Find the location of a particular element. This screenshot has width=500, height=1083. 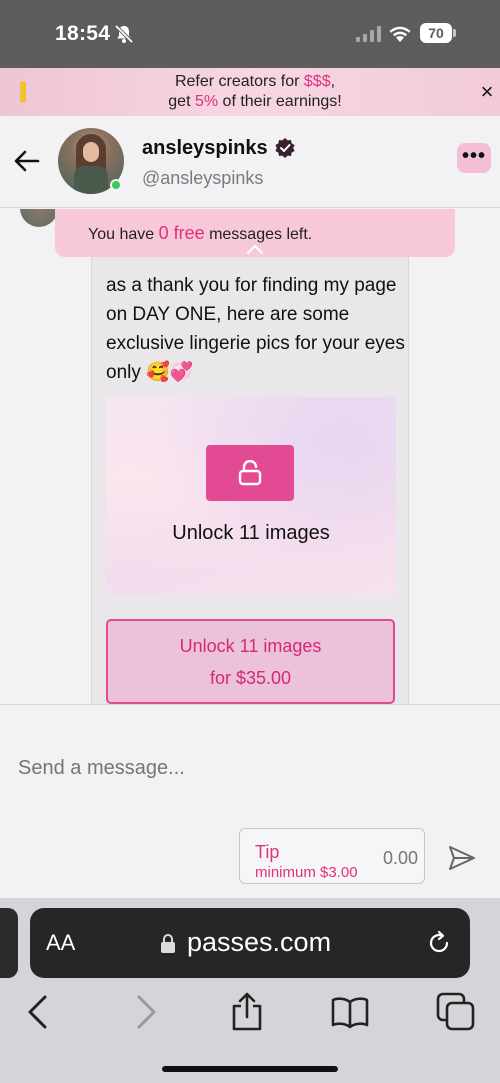

verified-badge-icon is located at coordinates (285, 148).